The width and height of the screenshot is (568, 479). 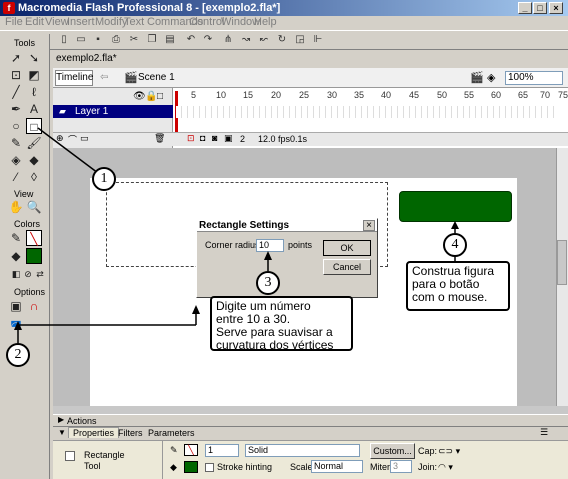 I want to click on stroke-width-input: 1, so click(x=222, y=450).